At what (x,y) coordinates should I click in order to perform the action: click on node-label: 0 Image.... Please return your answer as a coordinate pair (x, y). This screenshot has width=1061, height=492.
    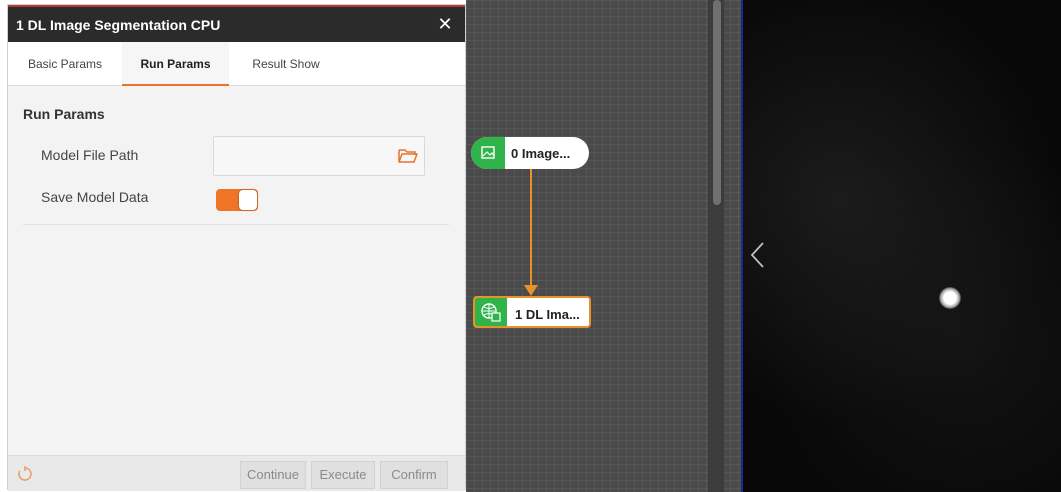
    Looking at the image, I should click on (541, 153).